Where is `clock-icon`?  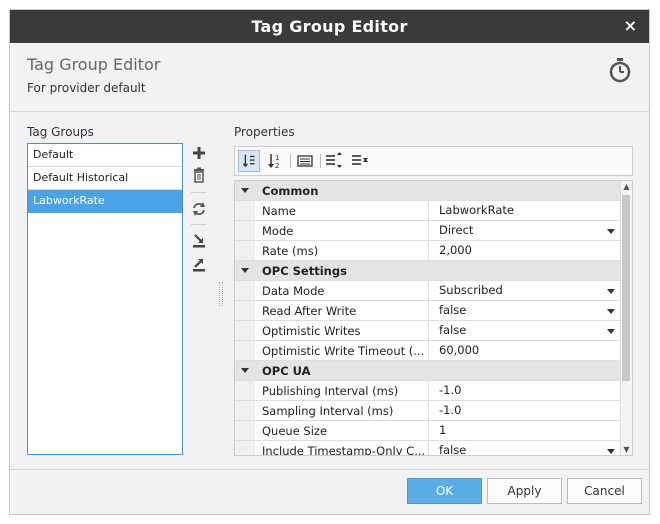 clock-icon is located at coordinates (620, 70).